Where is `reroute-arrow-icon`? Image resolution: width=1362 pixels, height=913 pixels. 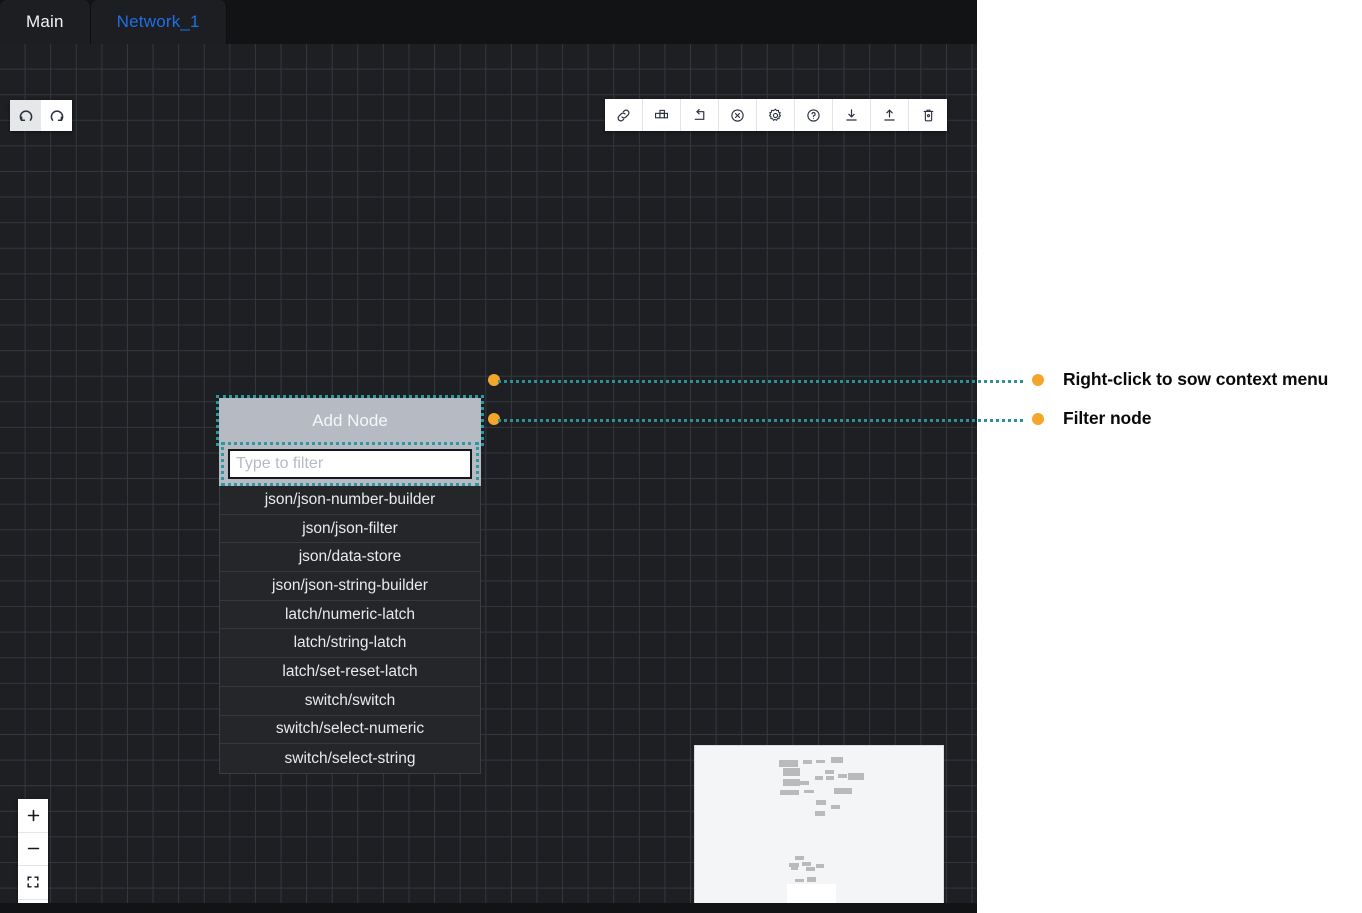
reroute-arrow-icon is located at coordinates (699, 115).